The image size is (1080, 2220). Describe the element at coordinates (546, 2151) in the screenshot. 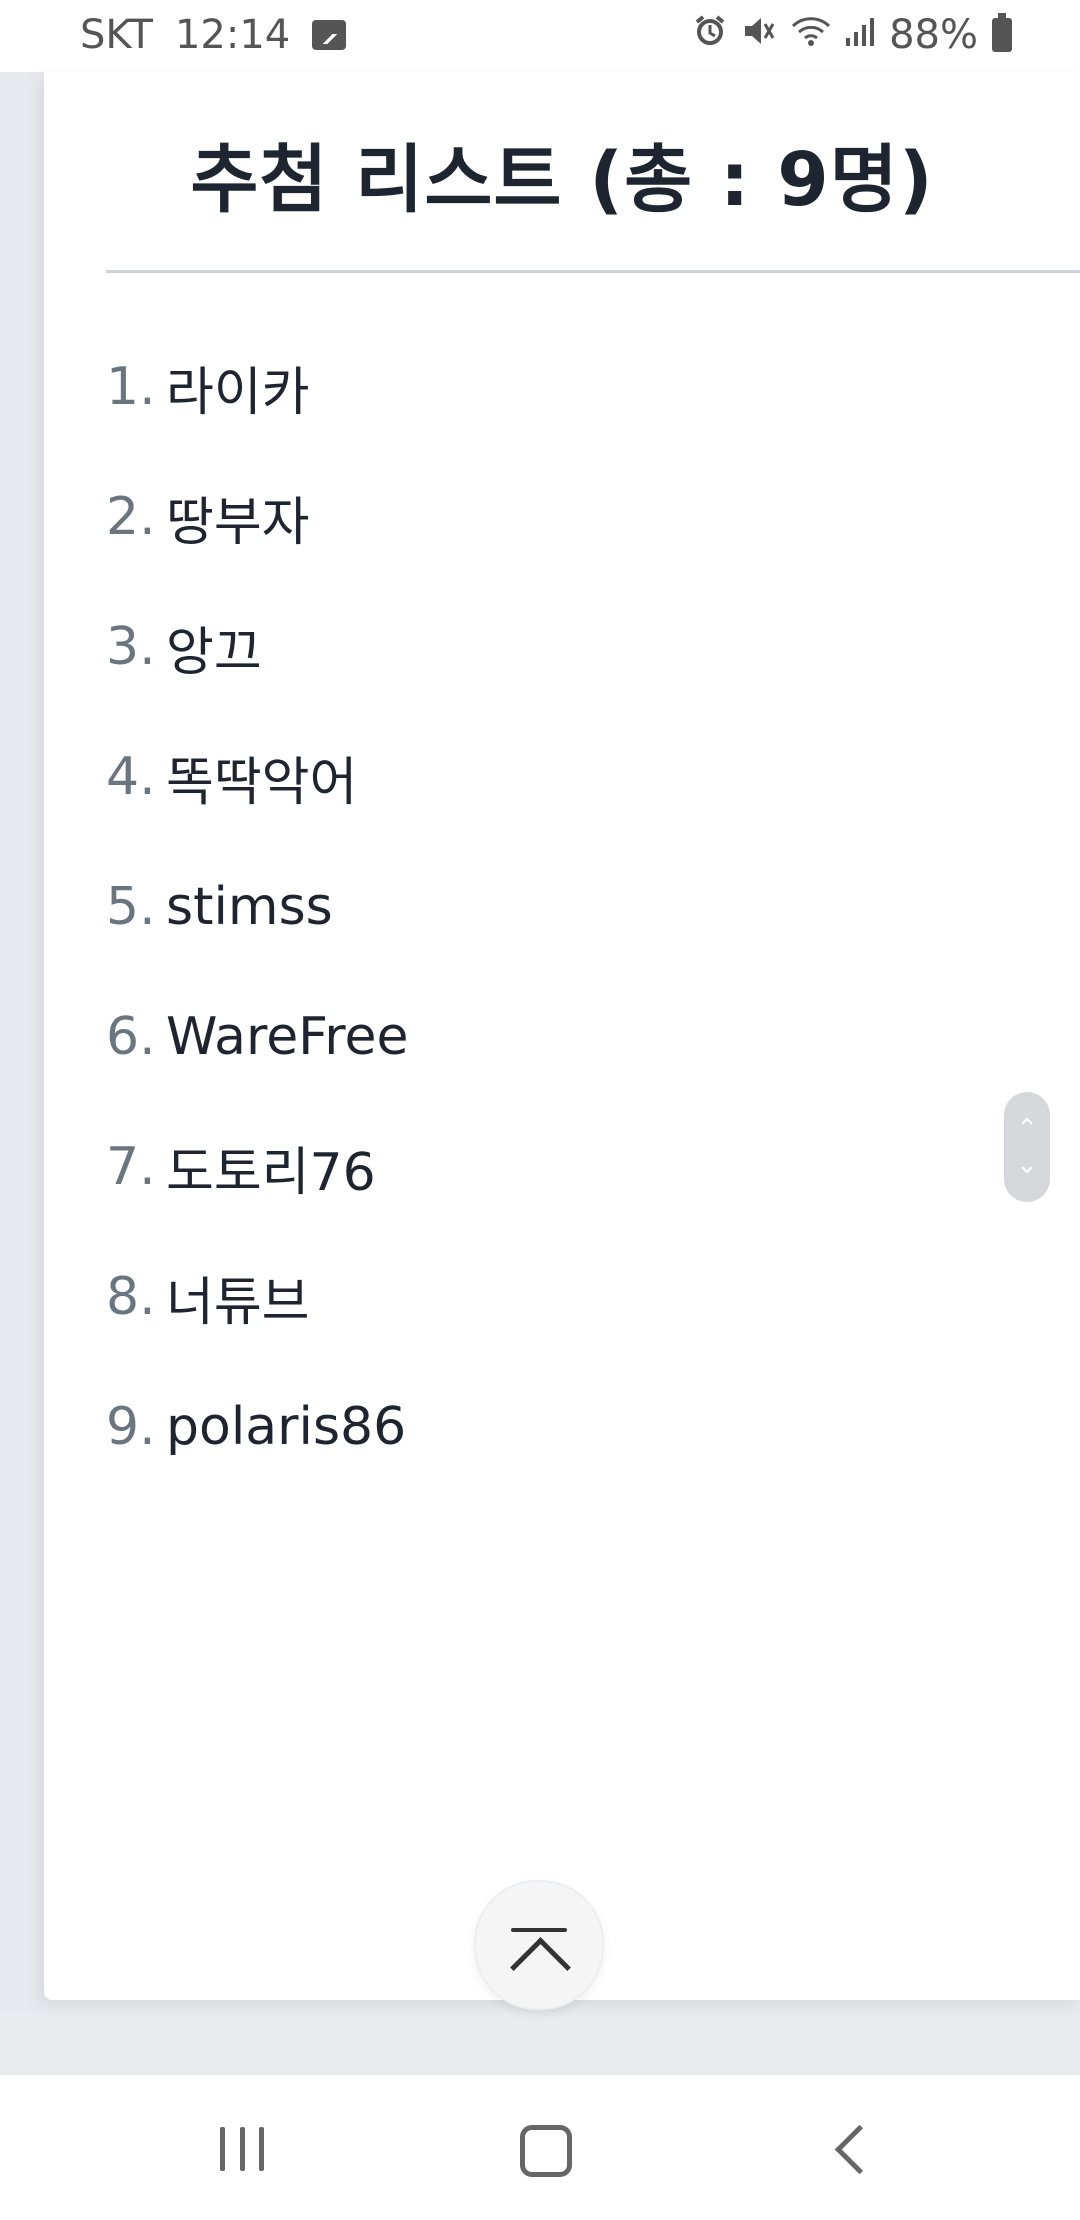

I see `home-icon` at that location.